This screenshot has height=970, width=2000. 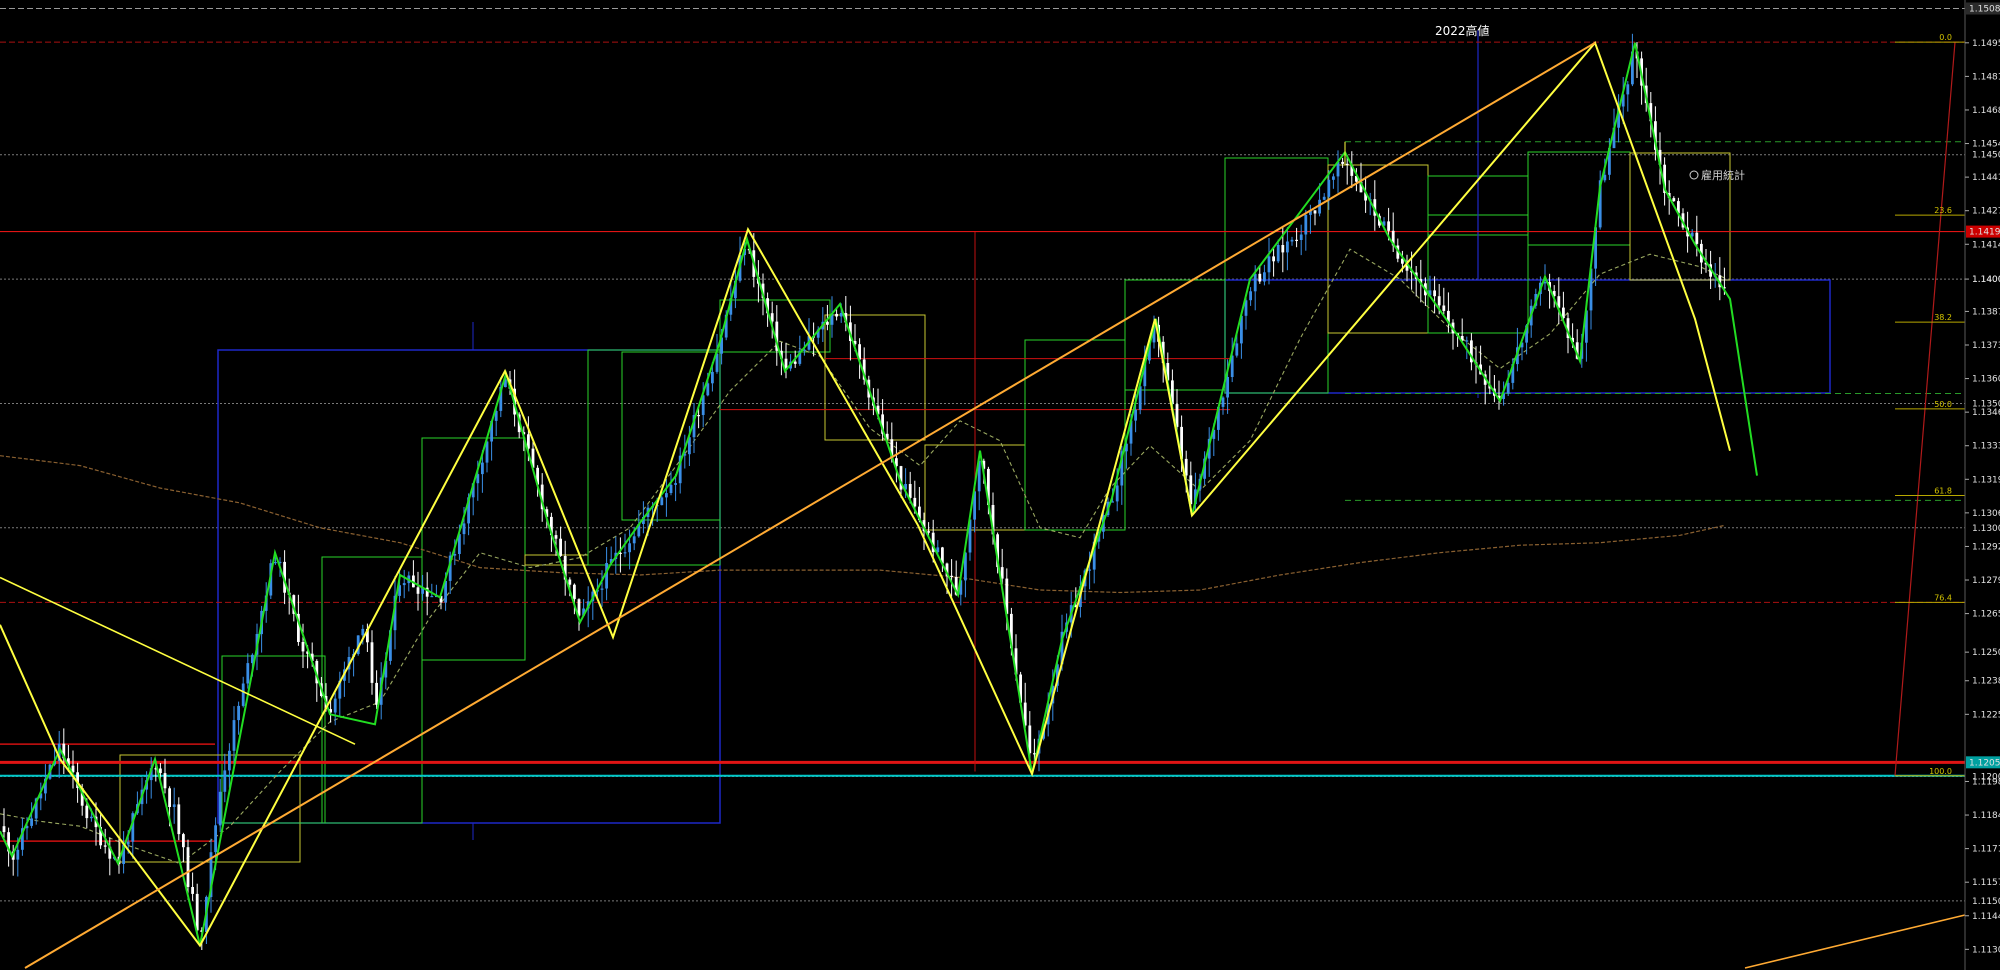 What do you see at coordinates (1986, 682) in the screenshot?
I see `axis-tick-label: 1.12385` at bounding box center [1986, 682].